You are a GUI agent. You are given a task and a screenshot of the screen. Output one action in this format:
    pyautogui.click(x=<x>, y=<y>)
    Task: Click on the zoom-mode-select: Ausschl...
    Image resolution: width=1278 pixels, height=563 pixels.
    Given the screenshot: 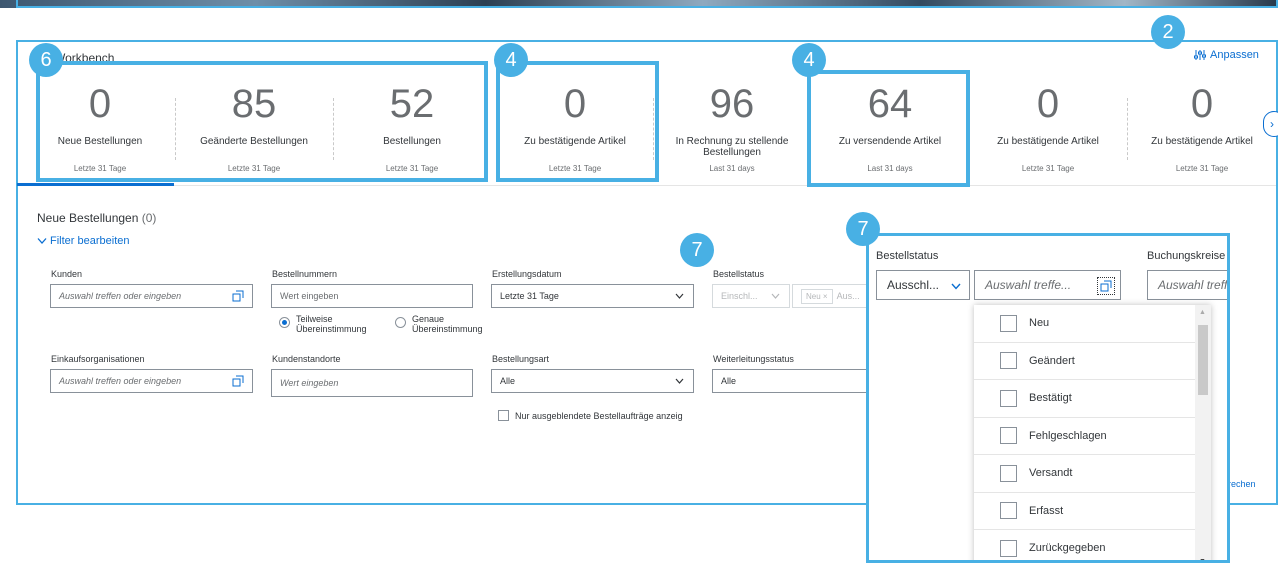 What is the action you would take?
    pyautogui.click(x=923, y=285)
    